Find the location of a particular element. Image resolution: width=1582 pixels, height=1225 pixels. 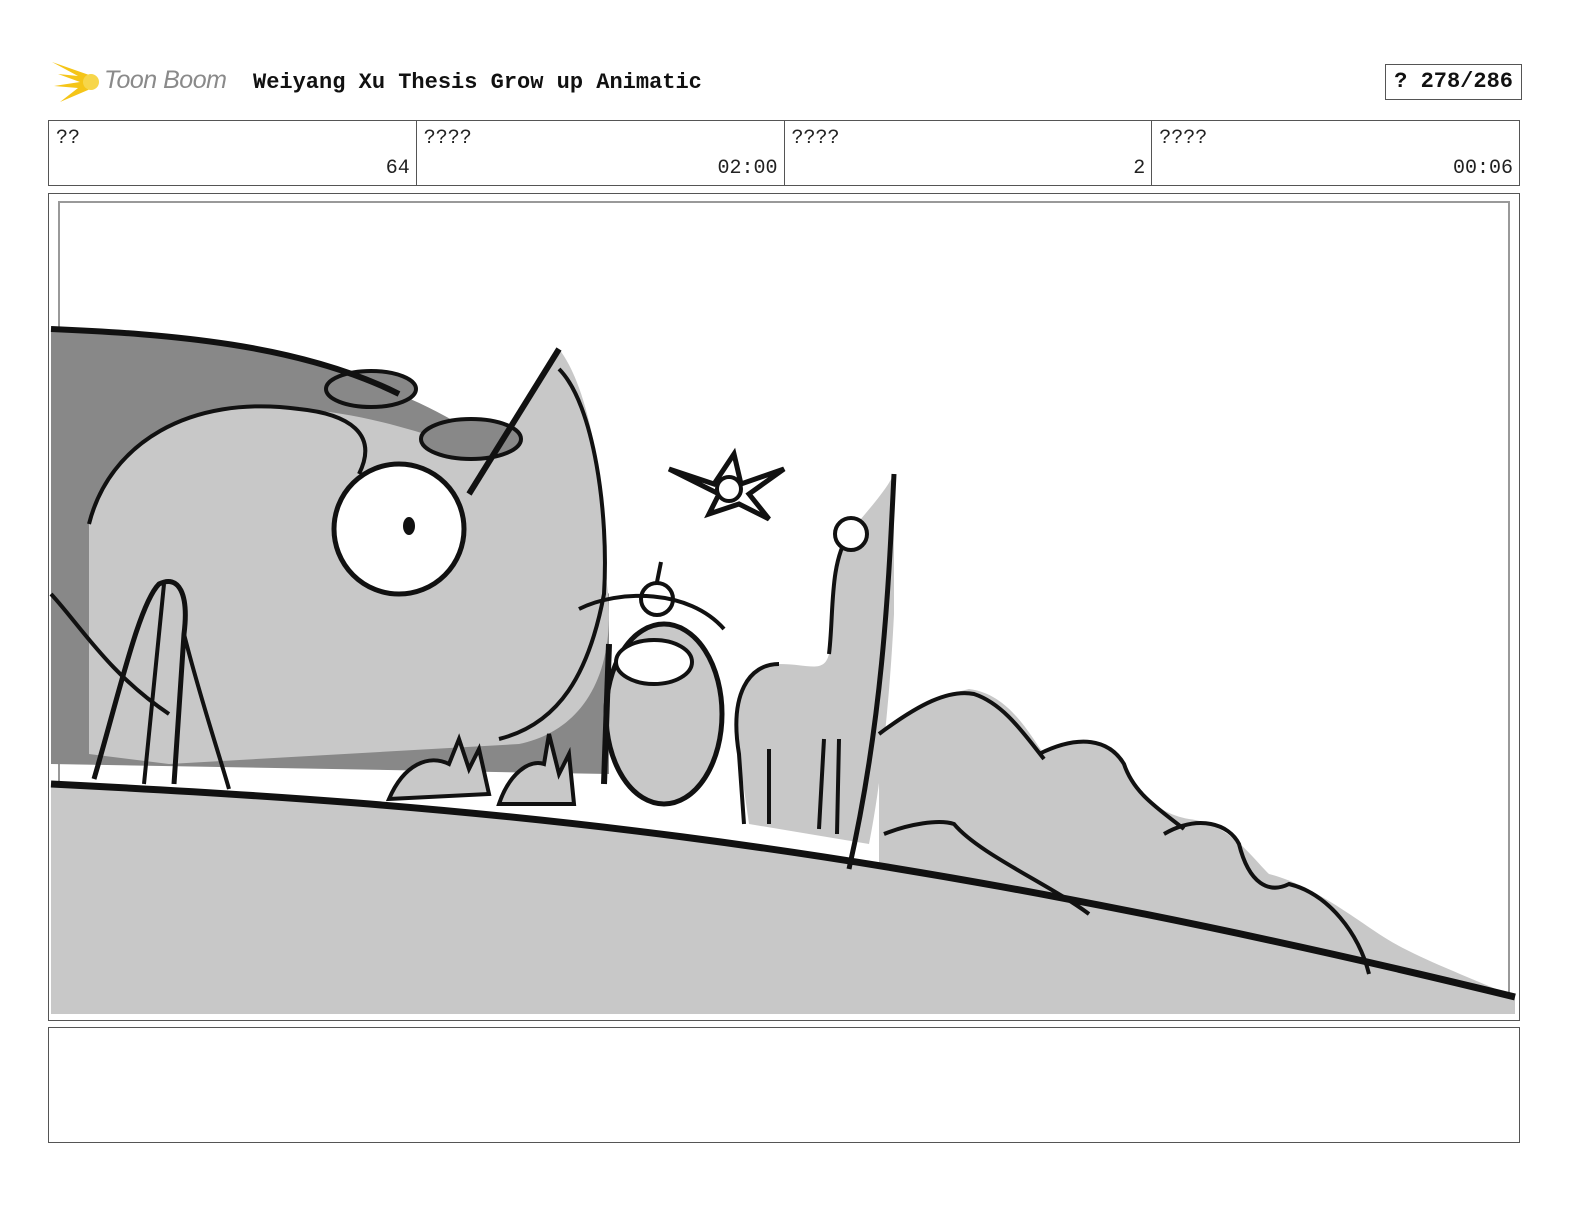

info-label: ?? is located at coordinates (68, 138).